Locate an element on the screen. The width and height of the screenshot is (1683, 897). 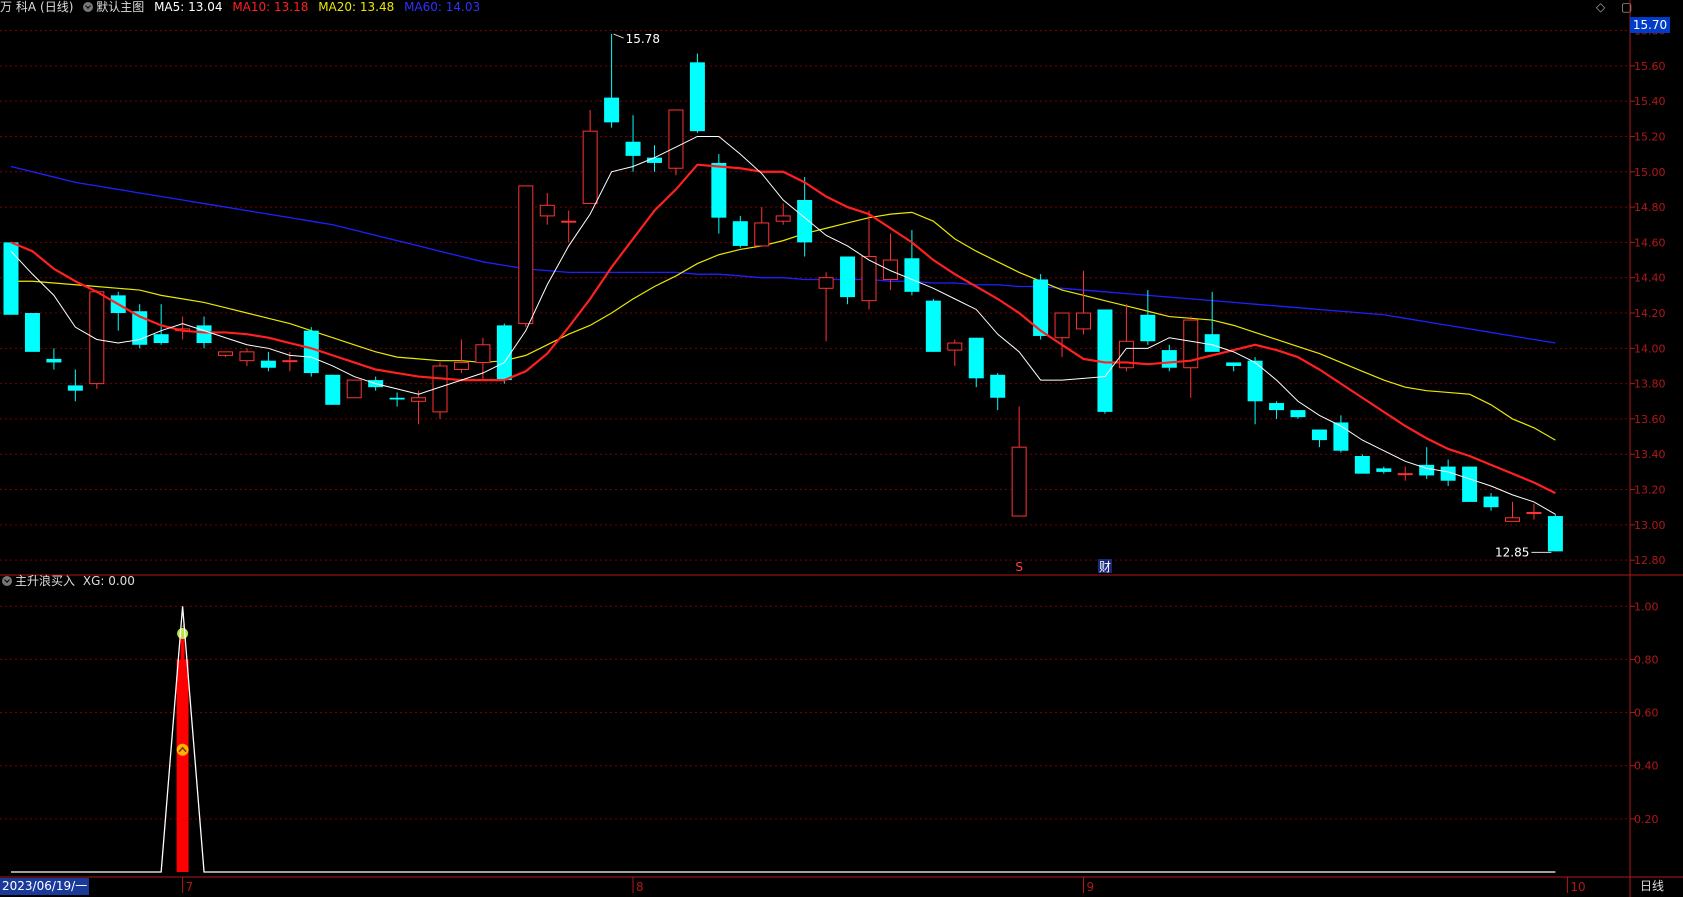
current-price-tag: 15.70 is located at coordinates (1650, 25).